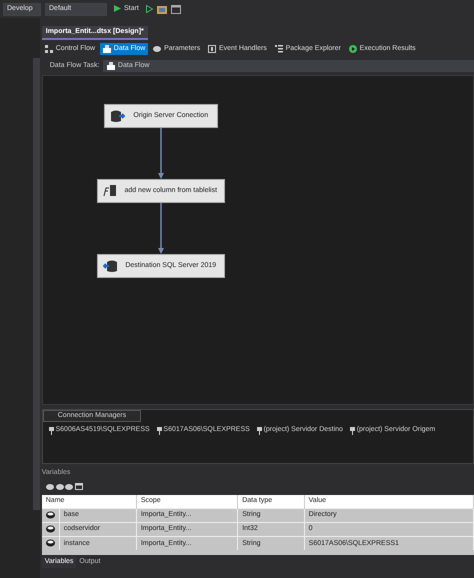  What do you see at coordinates (352, 48) in the screenshot?
I see `run-icon` at bounding box center [352, 48].